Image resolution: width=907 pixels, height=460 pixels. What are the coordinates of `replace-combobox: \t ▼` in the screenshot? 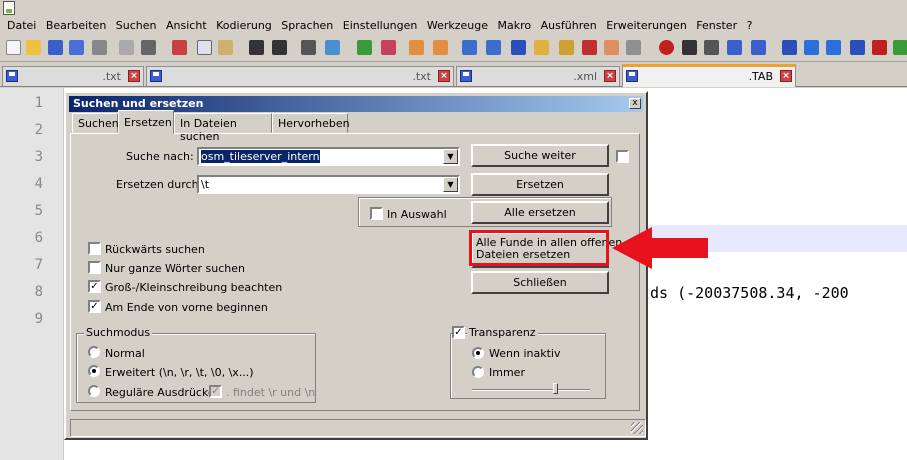 It's located at (328, 184).